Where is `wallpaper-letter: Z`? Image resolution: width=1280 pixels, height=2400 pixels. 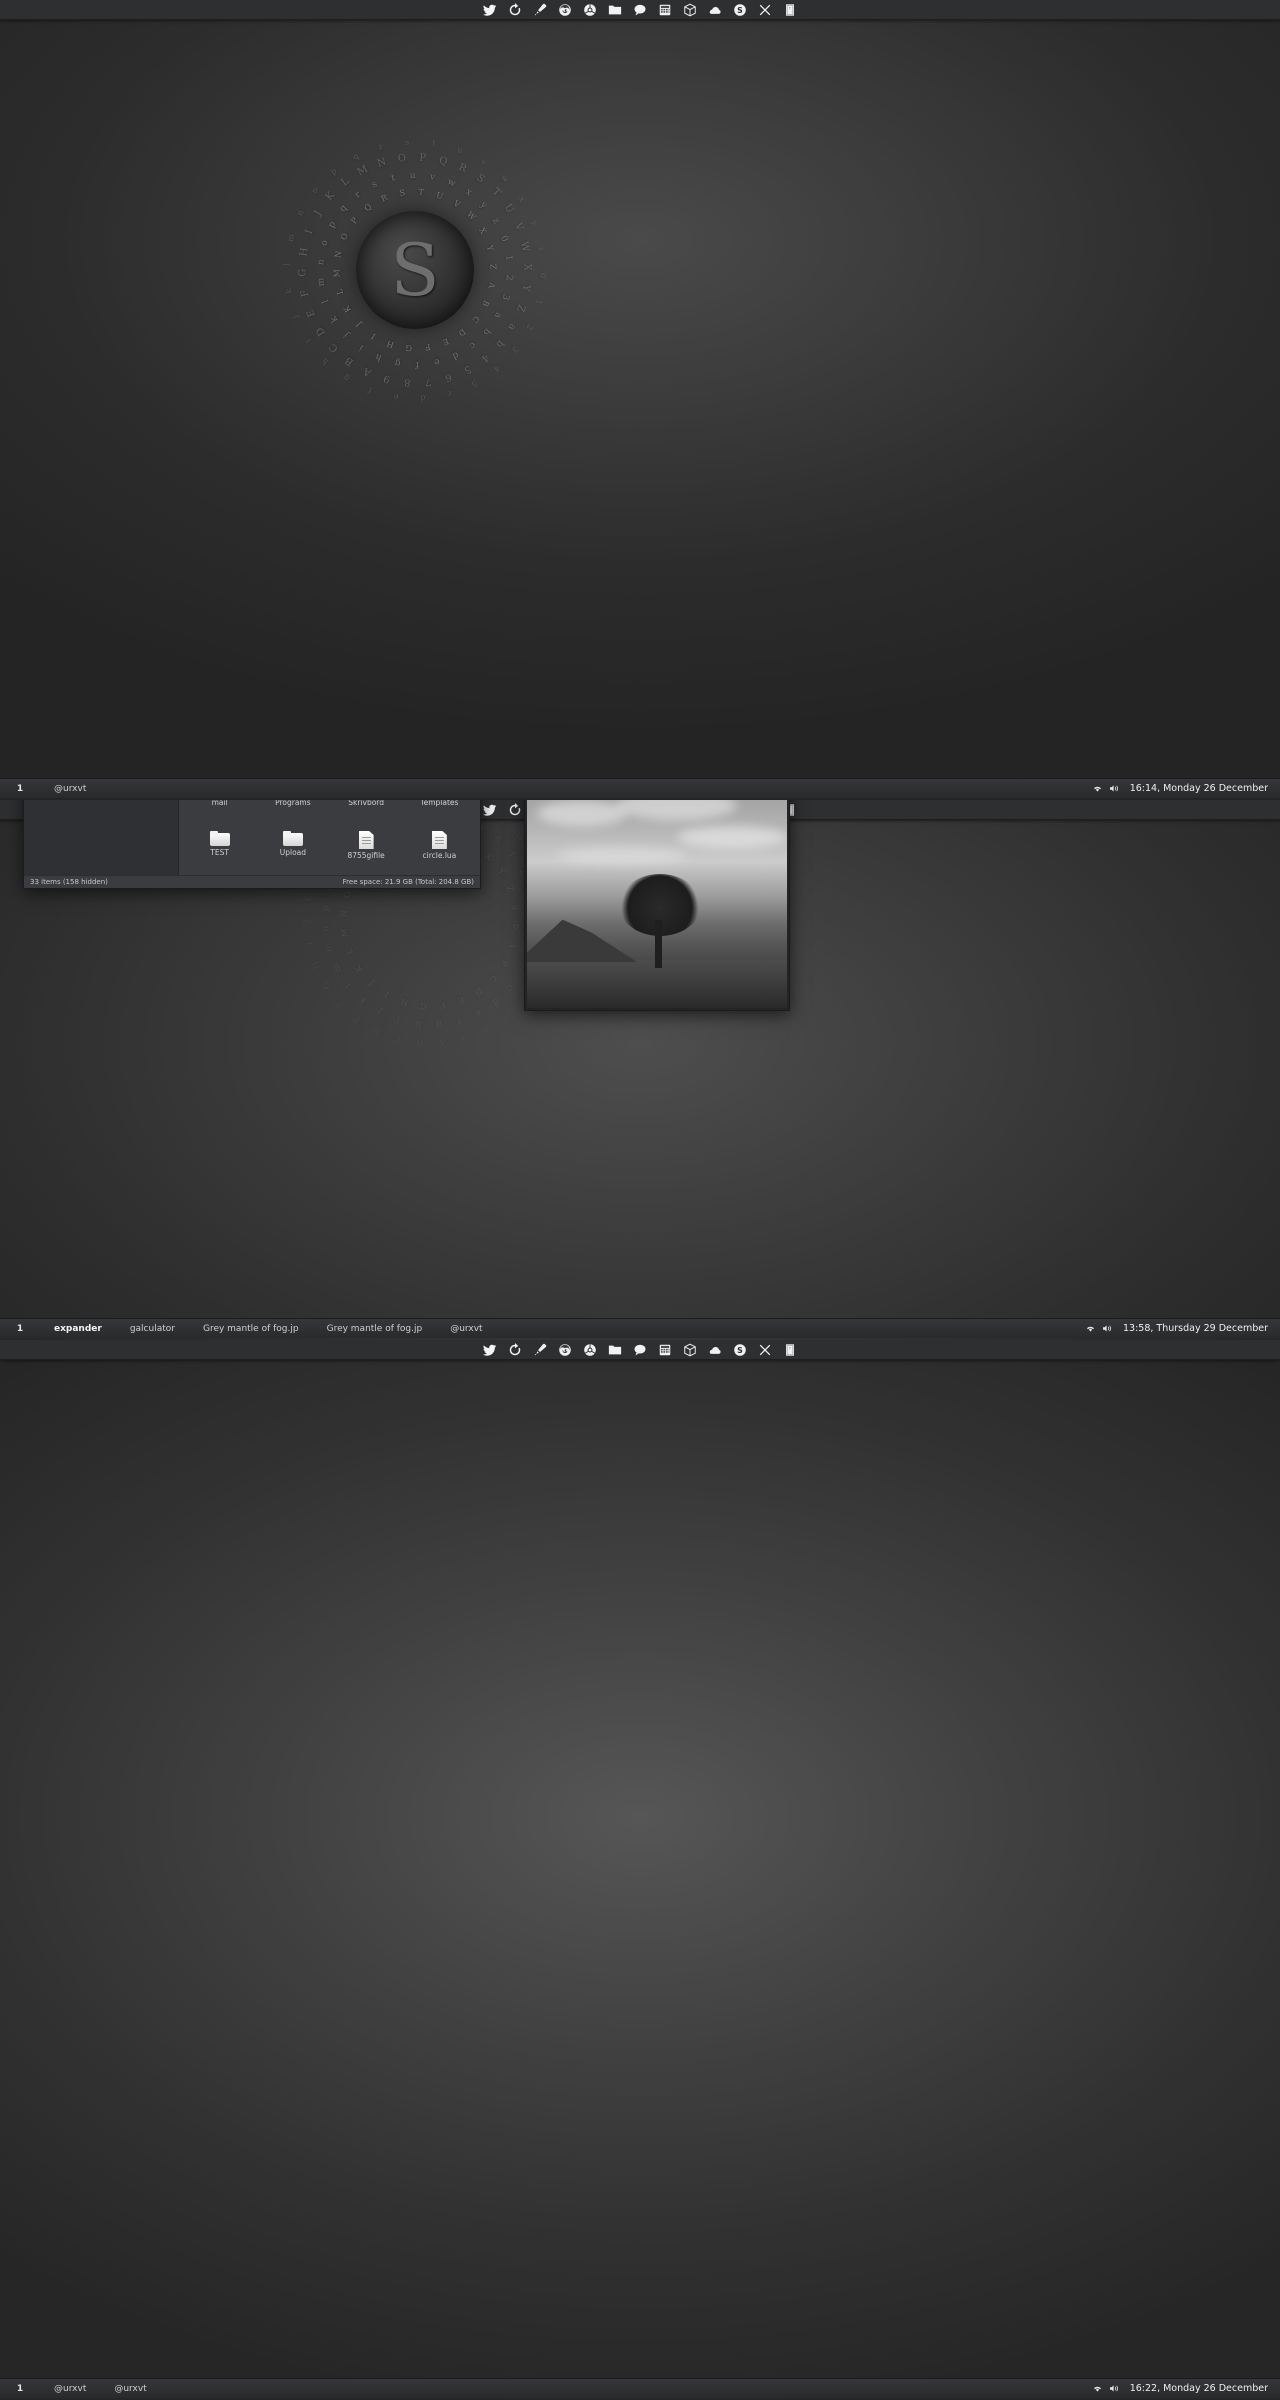 wallpaper-letter: Z is located at coordinates (493, 266).